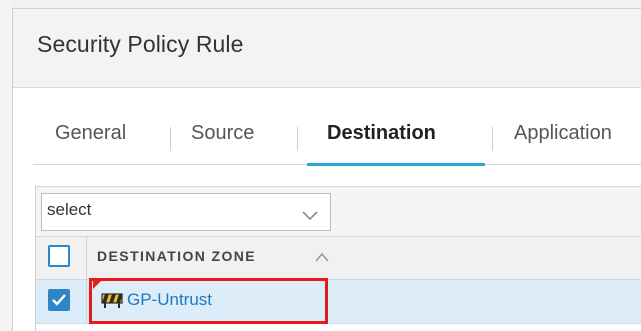  I want to click on tab-general: General, so click(90, 140).